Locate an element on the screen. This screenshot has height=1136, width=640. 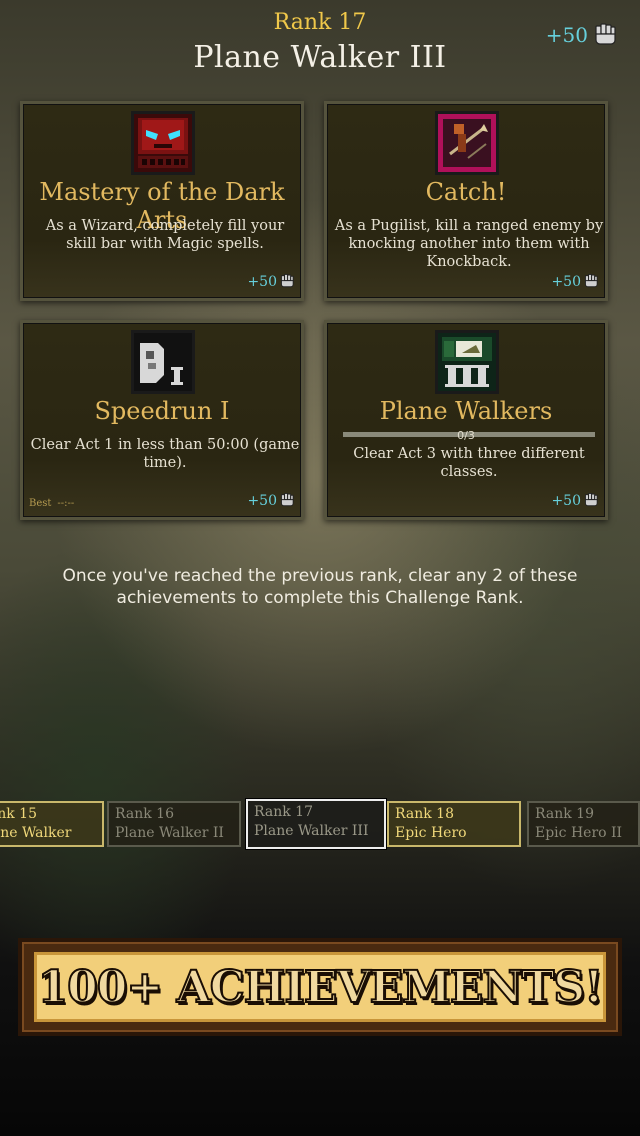
rank-tile-17: Rank 17 Plane Walker III is located at coordinates (316, 824).